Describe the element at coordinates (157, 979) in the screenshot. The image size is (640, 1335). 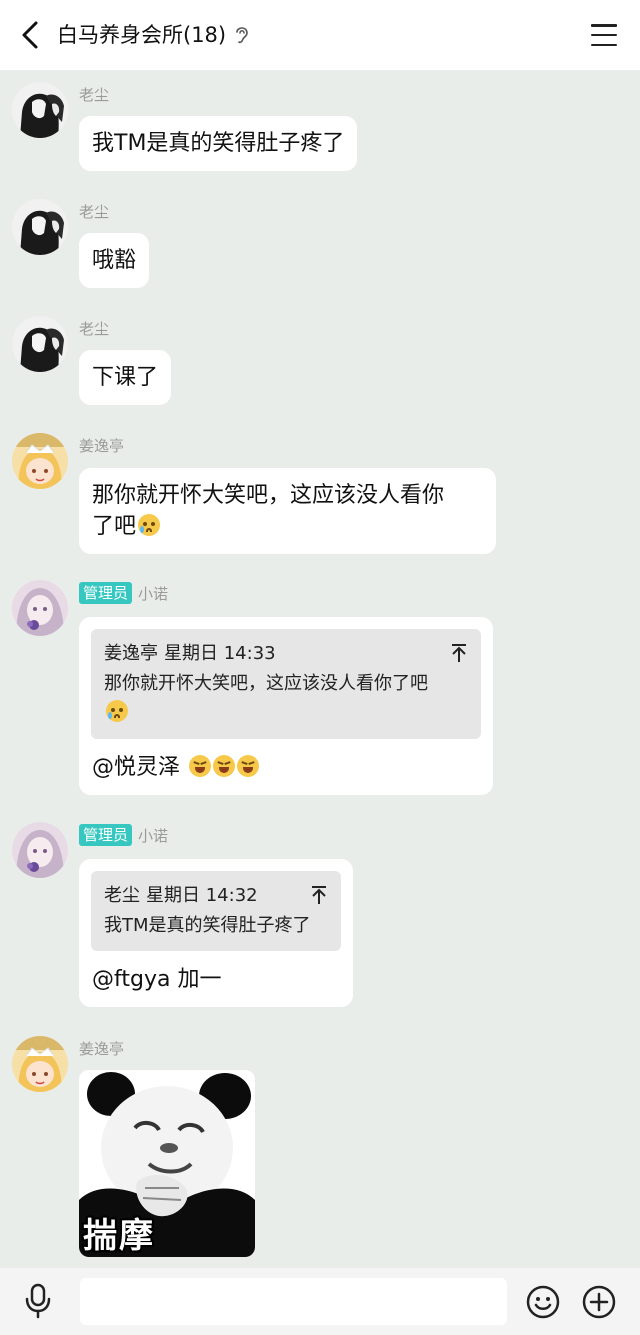
I see `mention-text: @ftgya 加一` at that location.